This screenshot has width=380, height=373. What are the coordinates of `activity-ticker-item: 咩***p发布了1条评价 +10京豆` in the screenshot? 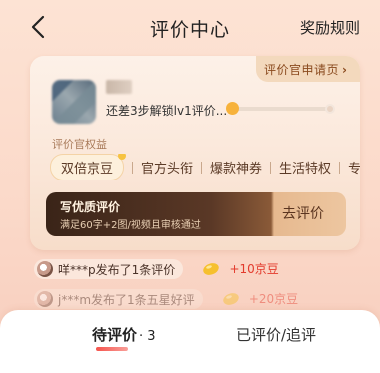 It's located at (156, 269).